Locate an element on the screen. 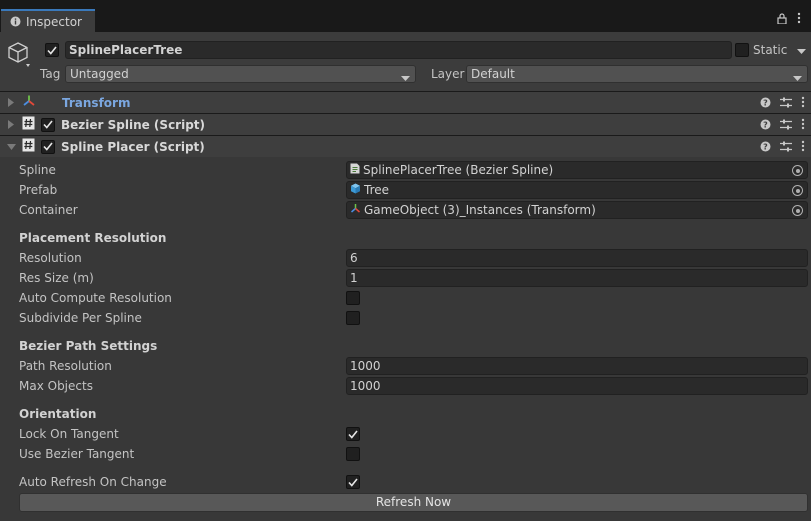 This screenshot has height=521, width=811. resolution-input: 6 is located at coordinates (577, 258).